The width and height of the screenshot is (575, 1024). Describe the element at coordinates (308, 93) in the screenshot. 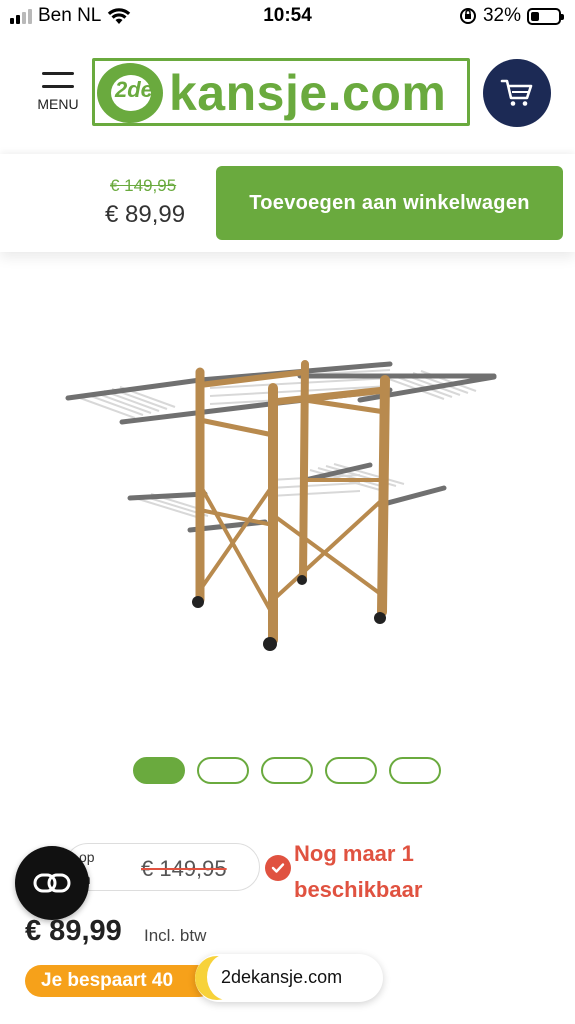

I see `logo-text: kansje.com` at that location.